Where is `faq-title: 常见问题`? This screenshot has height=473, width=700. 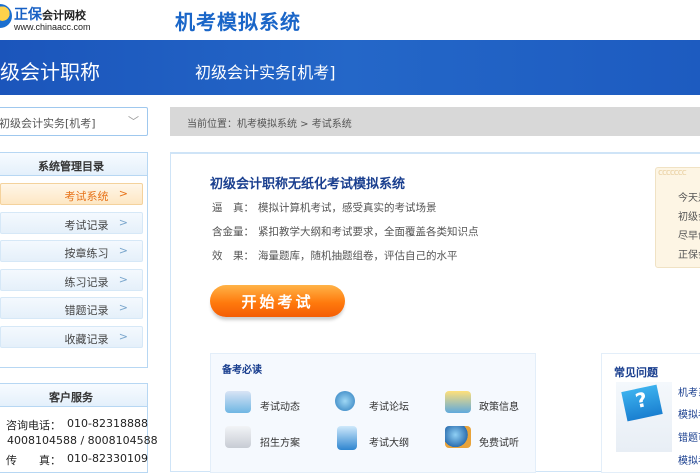
faq-title: 常见问题 is located at coordinates (636, 372).